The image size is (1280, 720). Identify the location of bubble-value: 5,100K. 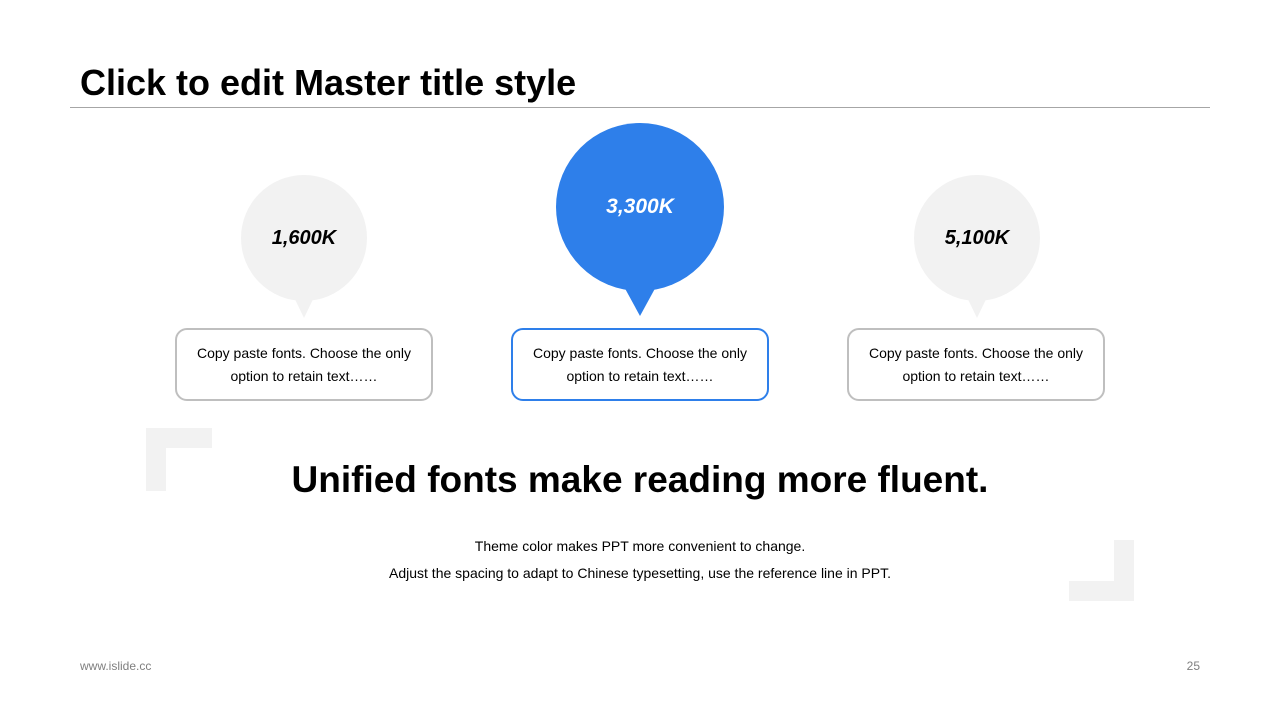
(977, 238).